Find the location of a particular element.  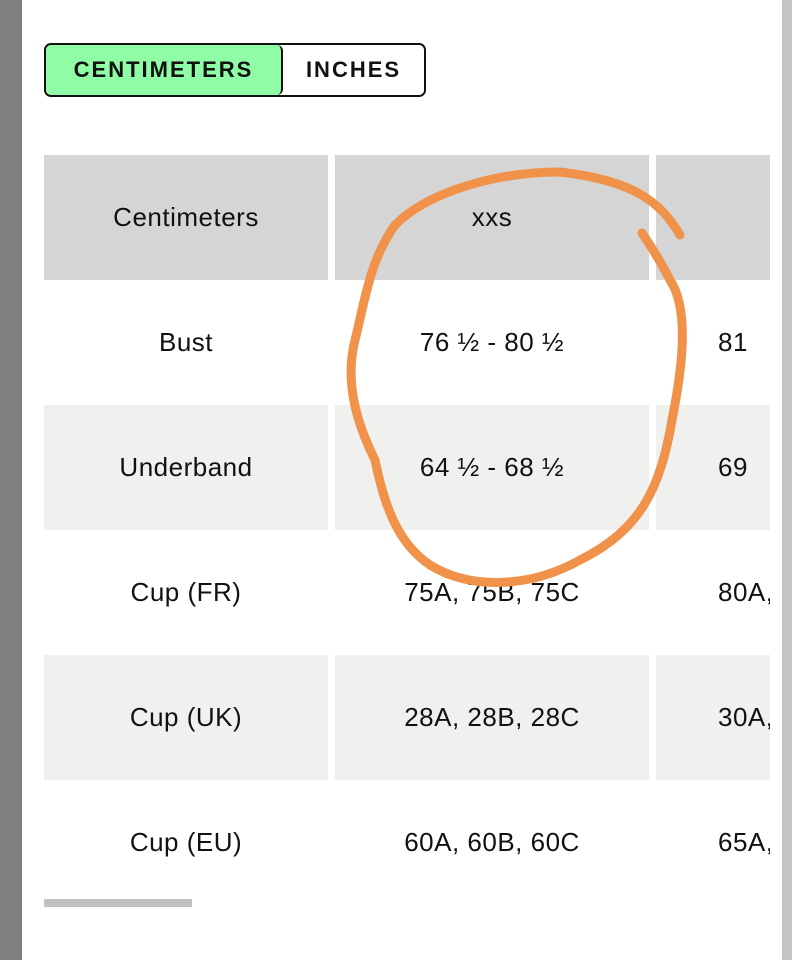

header-cell: XXS is located at coordinates (492, 217).